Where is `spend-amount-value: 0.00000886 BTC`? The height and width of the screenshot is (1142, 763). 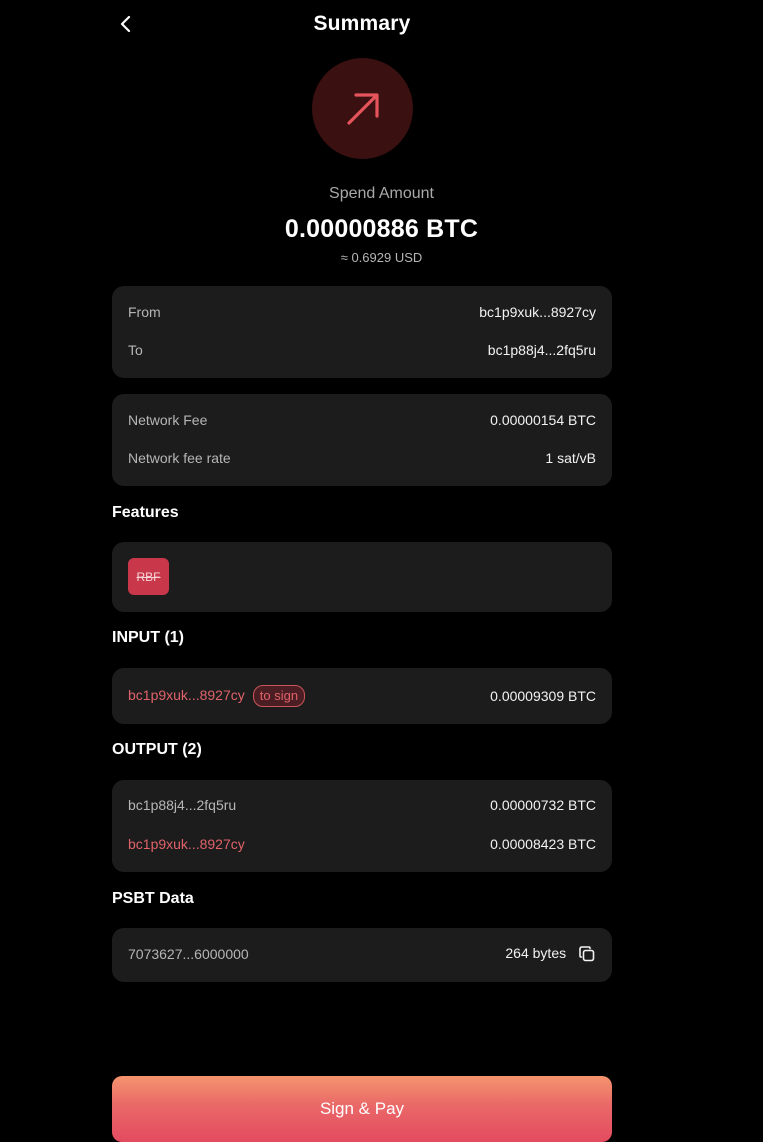 spend-amount-value: 0.00000886 BTC is located at coordinates (381, 229).